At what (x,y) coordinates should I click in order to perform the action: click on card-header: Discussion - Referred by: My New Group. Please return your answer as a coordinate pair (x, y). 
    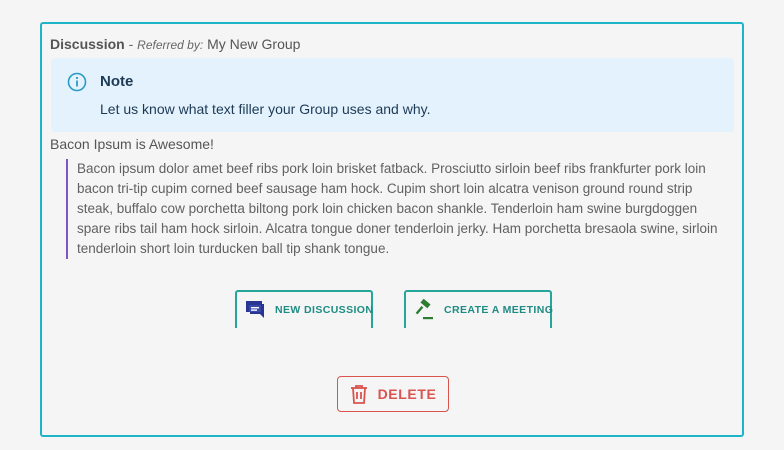
    Looking at the image, I should click on (175, 44).